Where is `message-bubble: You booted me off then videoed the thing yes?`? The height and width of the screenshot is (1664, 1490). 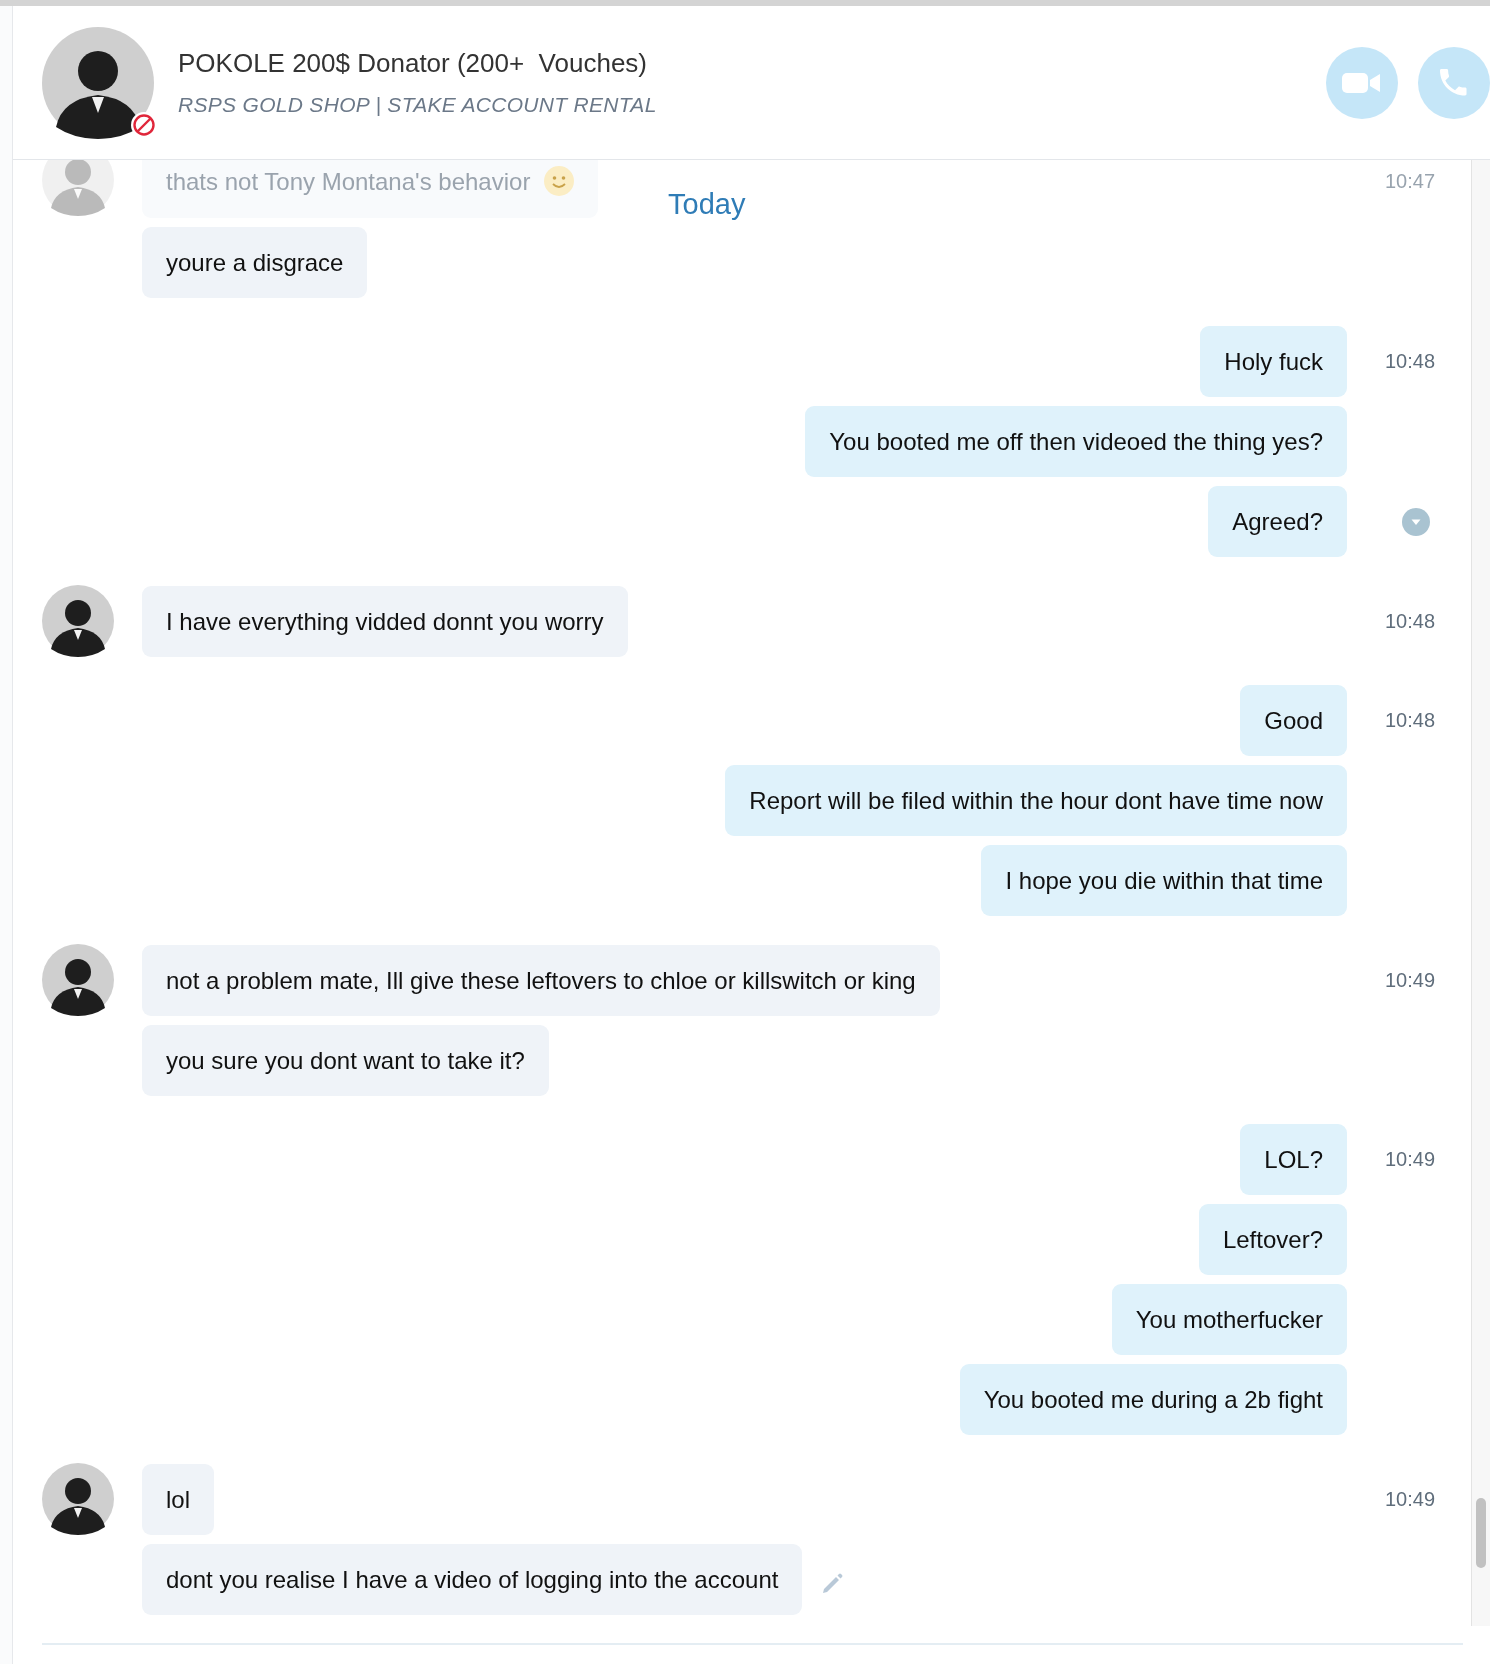
message-bubble: You booted me off then videoed the thing yes? is located at coordinates (1076, 441).